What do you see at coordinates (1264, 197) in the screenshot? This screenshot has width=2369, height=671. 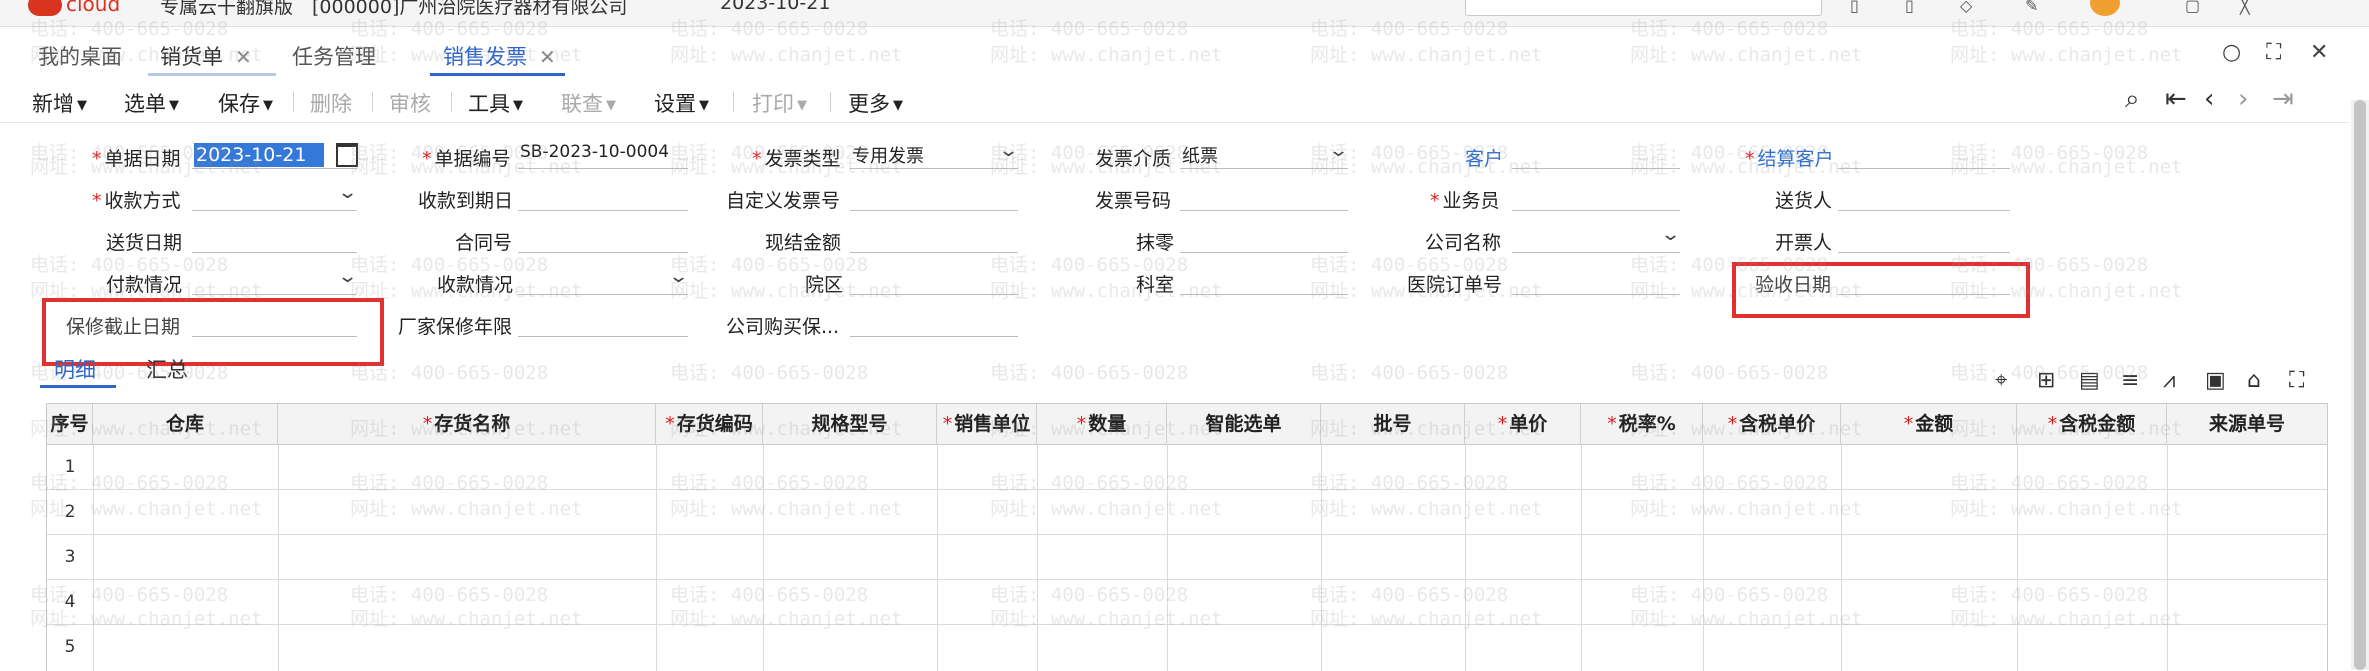 I see `invoice-no-field` at bounding box center [1264, 197].